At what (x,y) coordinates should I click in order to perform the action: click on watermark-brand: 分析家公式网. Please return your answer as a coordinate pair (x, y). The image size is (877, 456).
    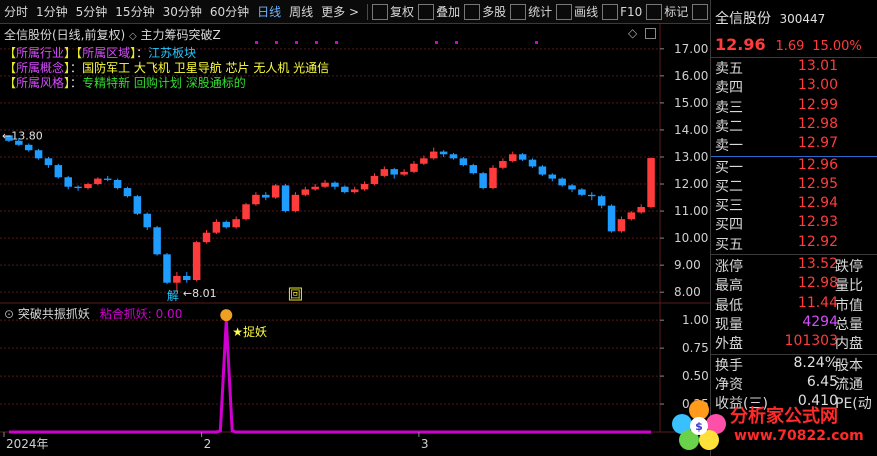
    Looking at the image, I should click on (784, 416).